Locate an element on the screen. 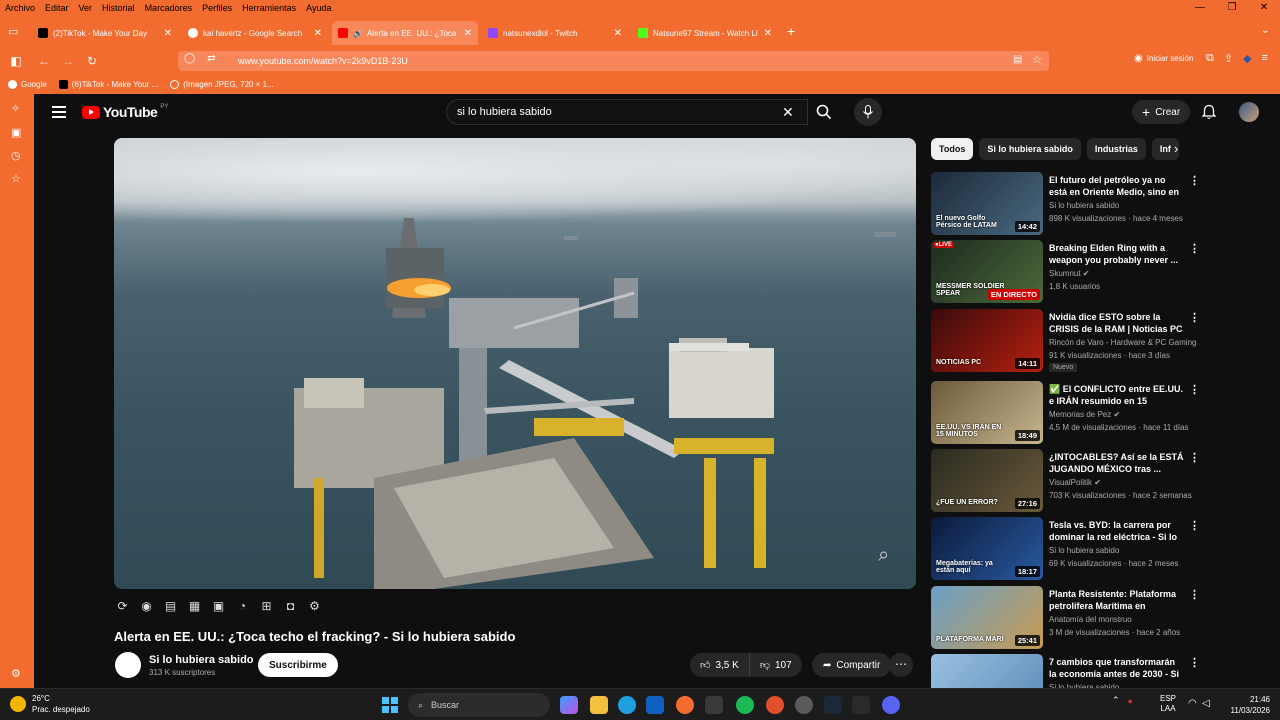  site-settings-icon: ⇄ is located at coordinates (211, 58).